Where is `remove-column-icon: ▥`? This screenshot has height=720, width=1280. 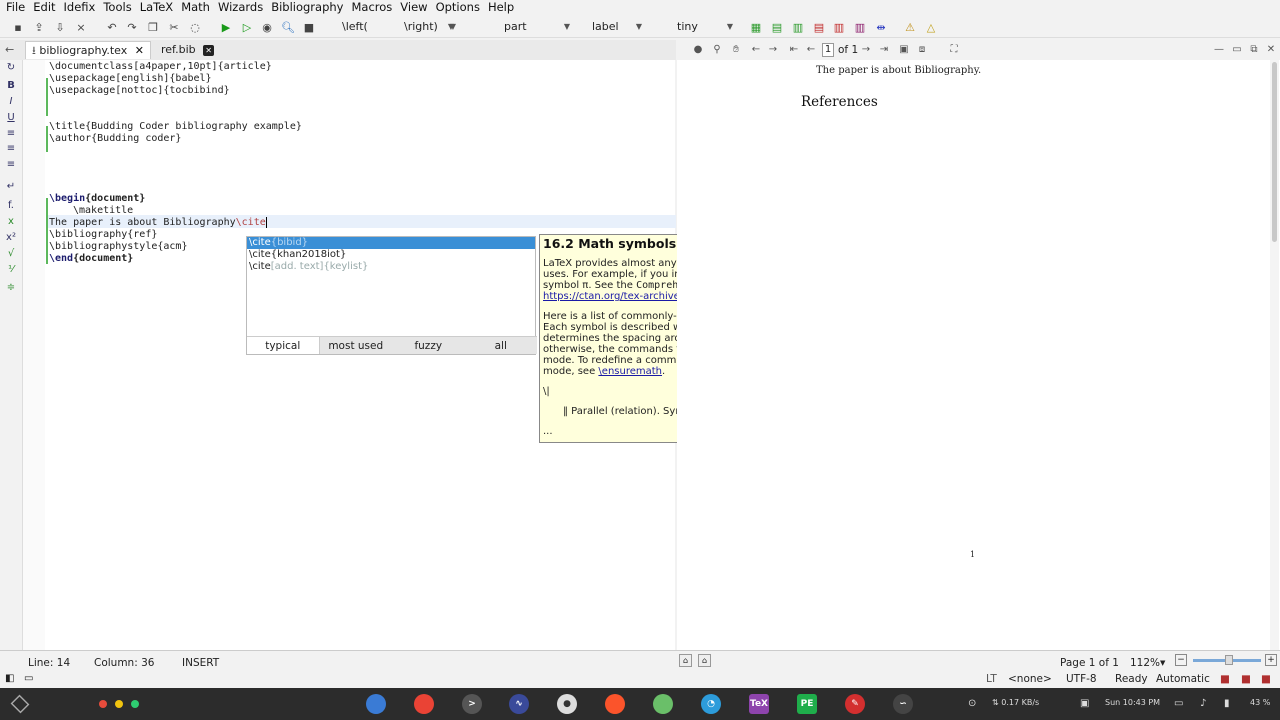
remove-column-icon: ▥ is located at coordinates (839, 27).